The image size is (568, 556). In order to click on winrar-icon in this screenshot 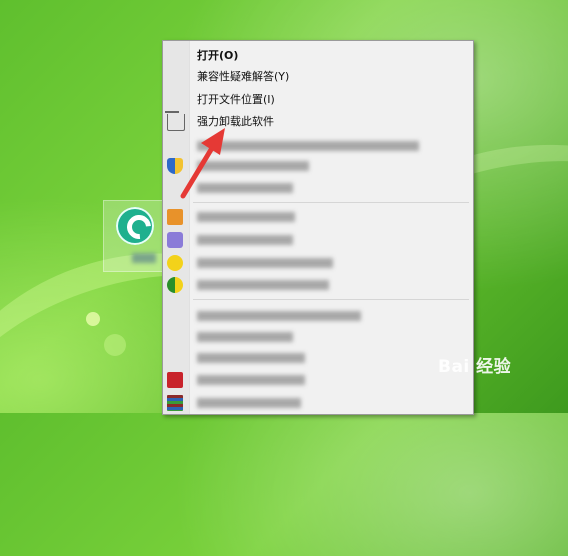, I will do `click(175, 403)`.